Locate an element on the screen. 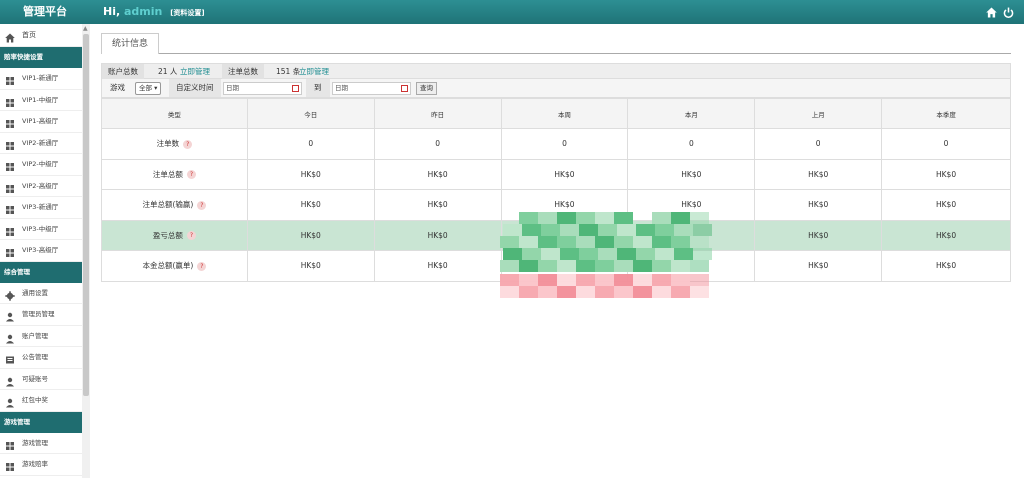 This screenshot has height=478, width=1024. row-label-cell: 盈亏总额? is located at coordinates (174, 235).